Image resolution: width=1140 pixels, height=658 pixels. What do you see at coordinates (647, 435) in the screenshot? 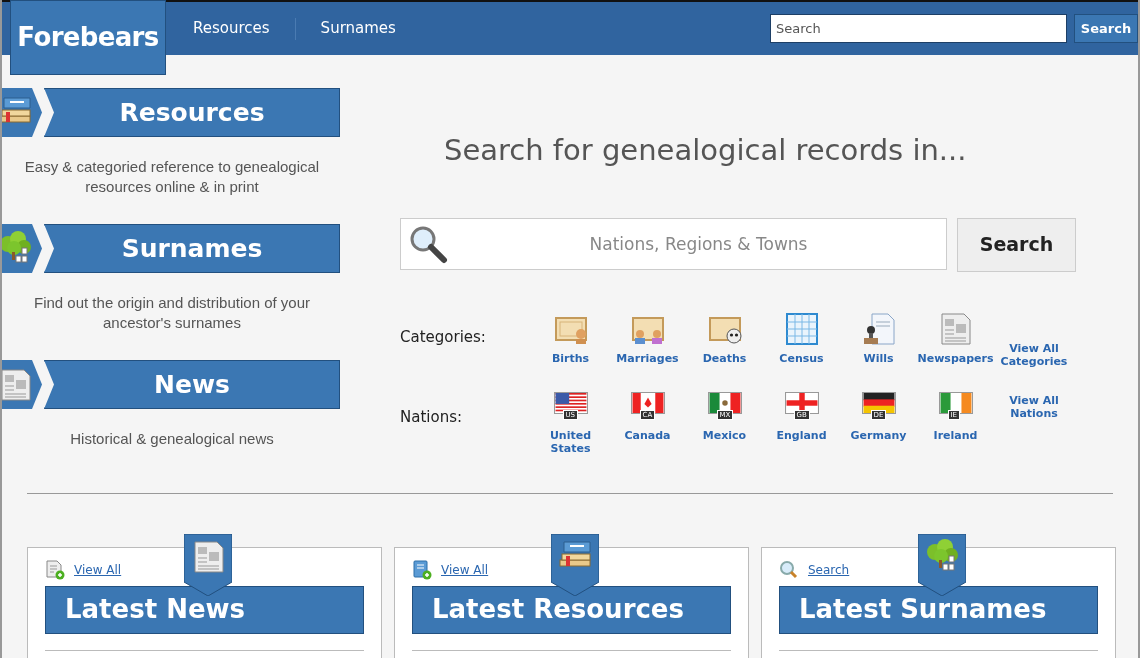
I see `nation-link: Canada` at bounding box center [647, 435].